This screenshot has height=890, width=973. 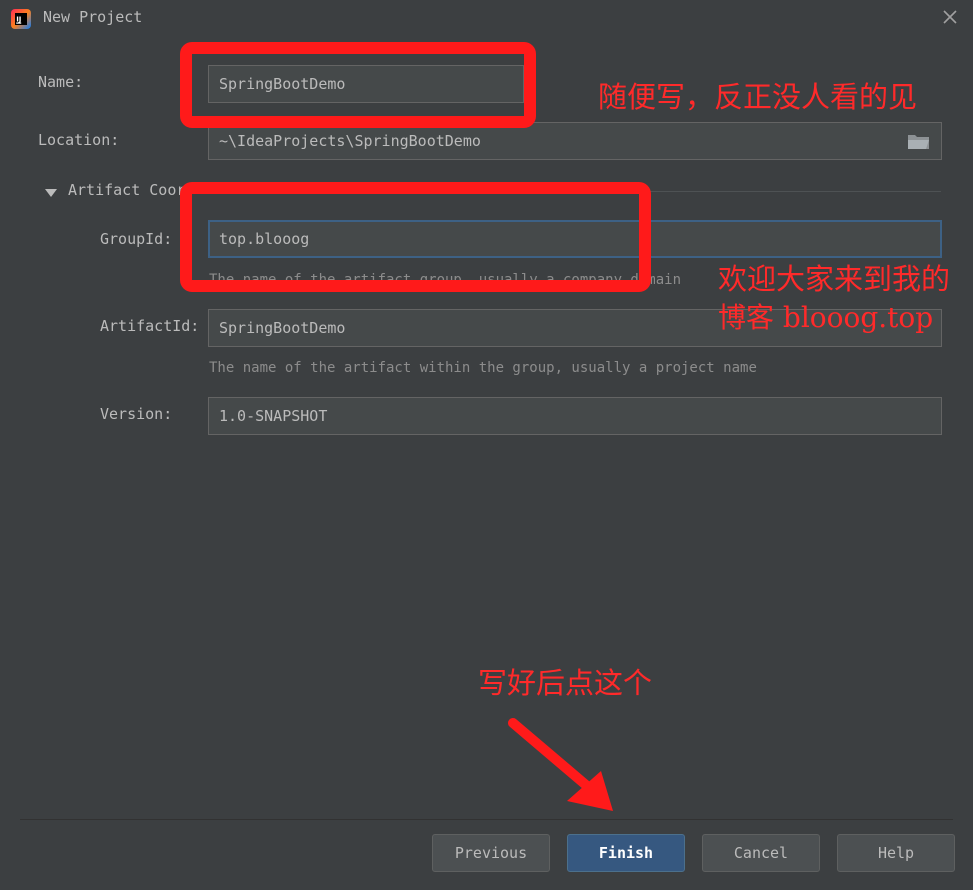 What do you see at coordinates (79, 140) in the screenshot?
I see `location-label: Location:` at bounding box center [79, 140].